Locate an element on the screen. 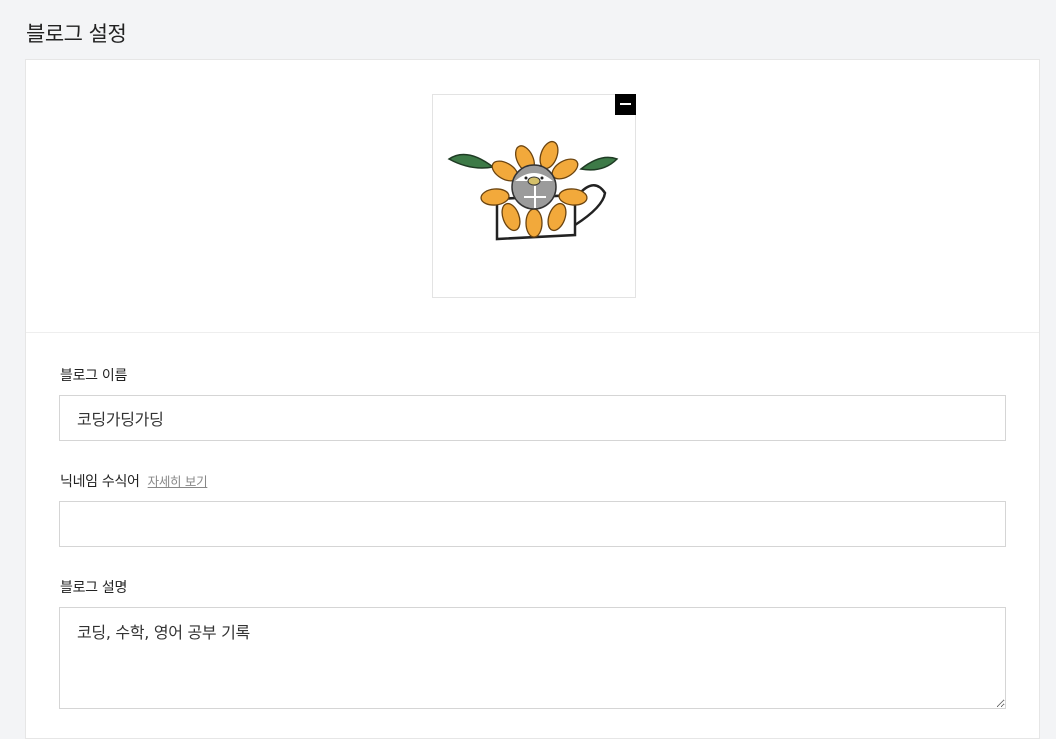 The height and width of the screenshot is (739, 1056). upload-plus-icon is located at coordinates (535, 197).